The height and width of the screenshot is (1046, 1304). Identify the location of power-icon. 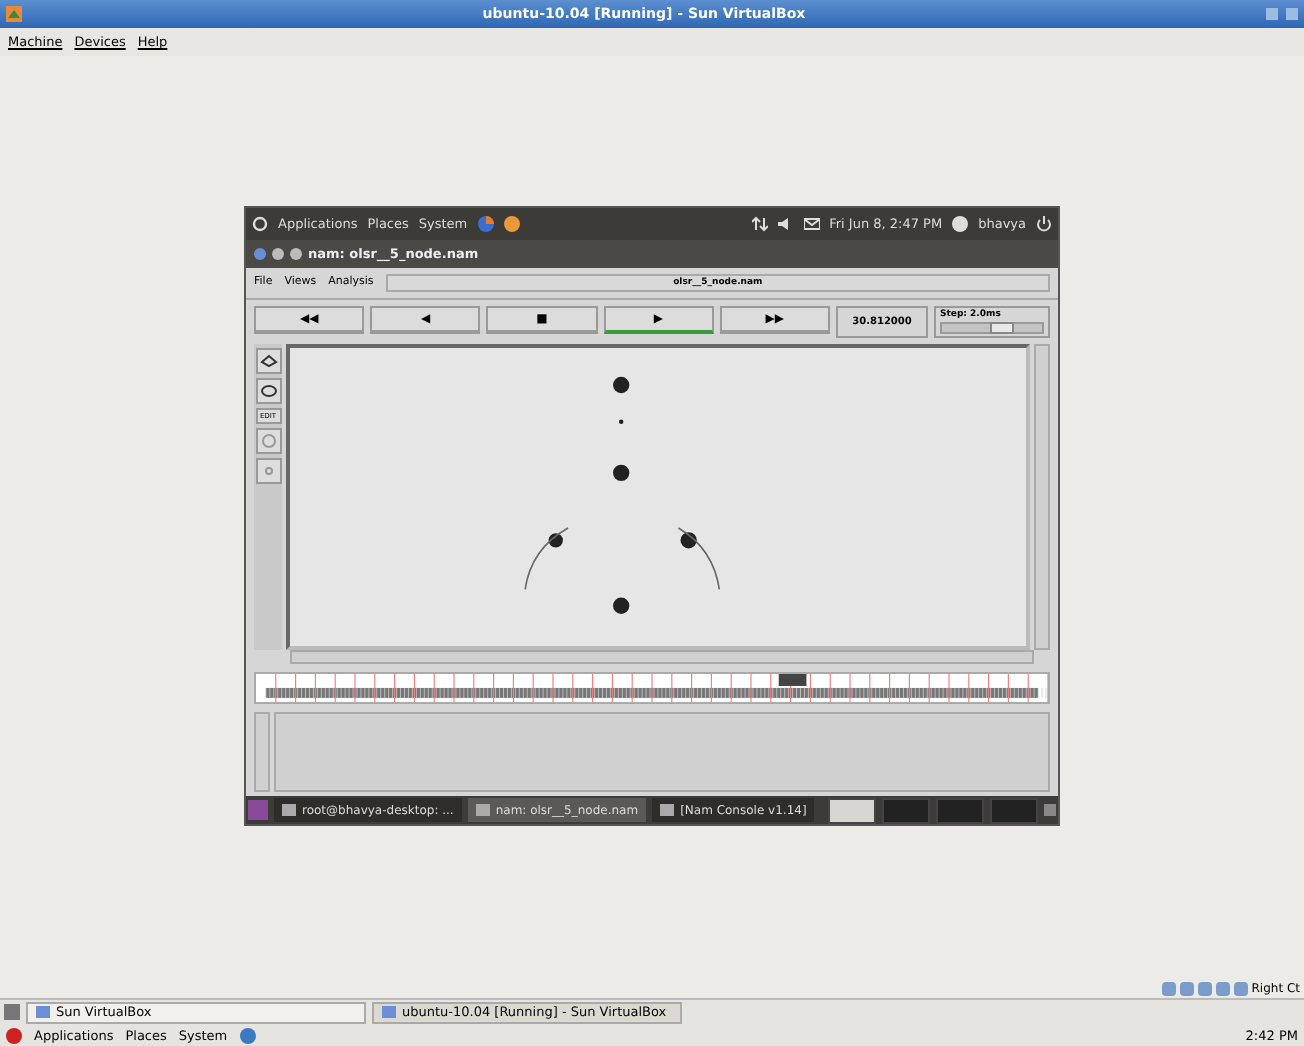
(1044, 223).